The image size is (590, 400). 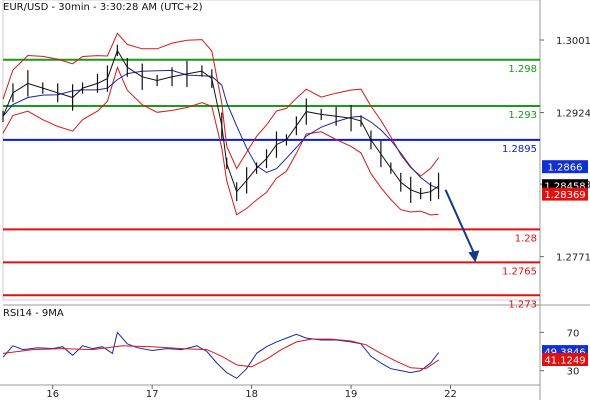 I want to click on projection-arrow-head, so click(x=474, y=256).